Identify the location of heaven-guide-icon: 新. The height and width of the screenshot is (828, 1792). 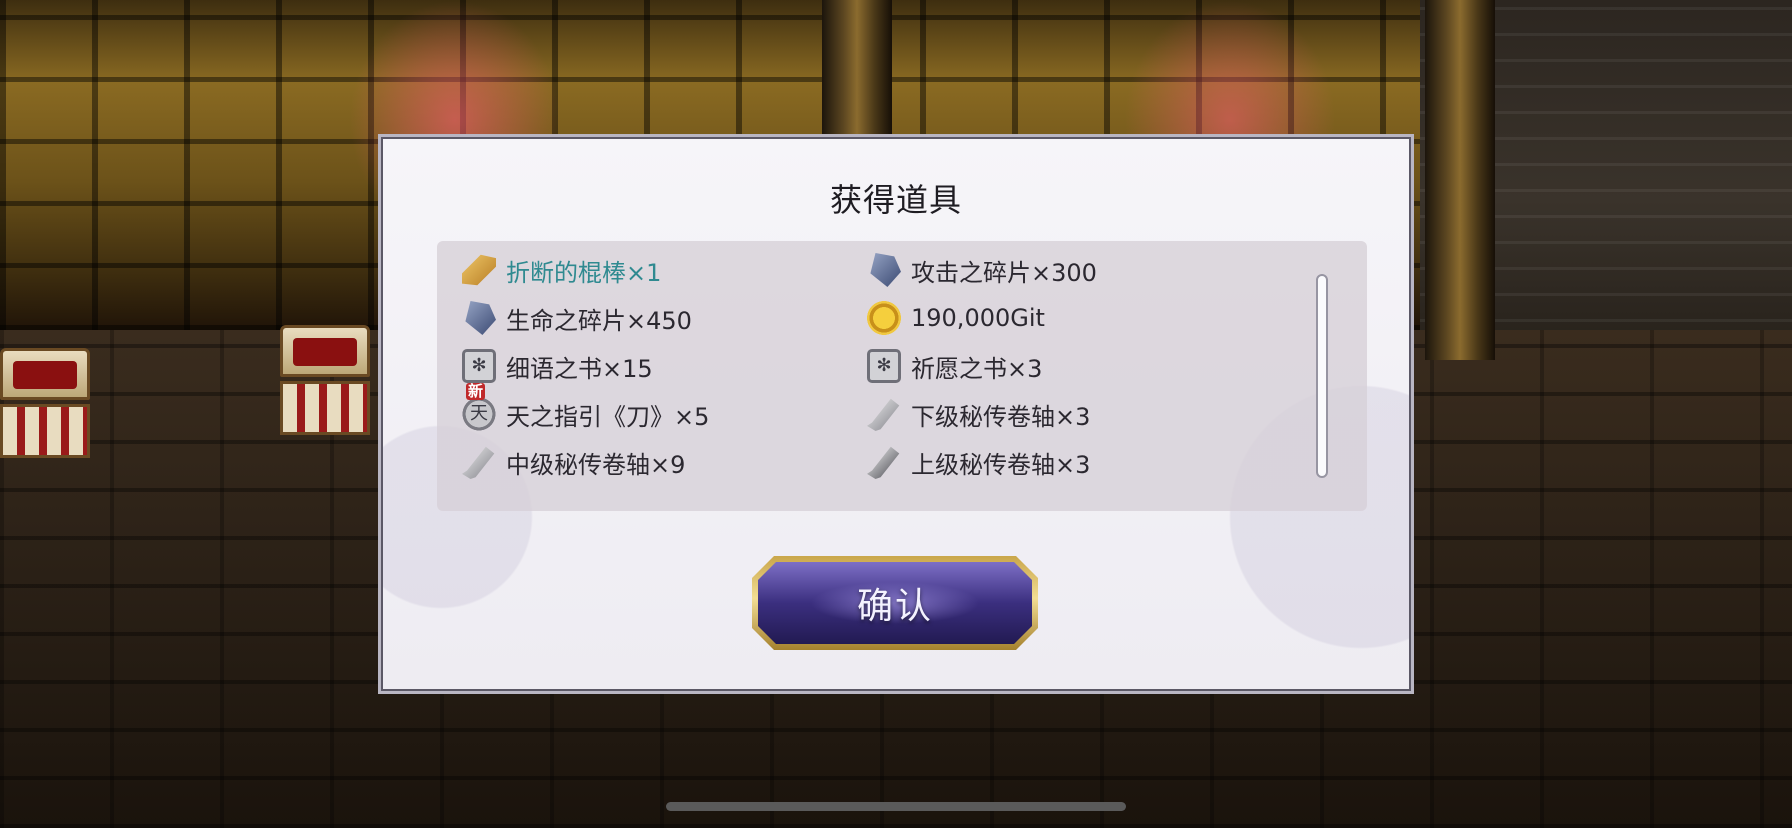
(479, 407).